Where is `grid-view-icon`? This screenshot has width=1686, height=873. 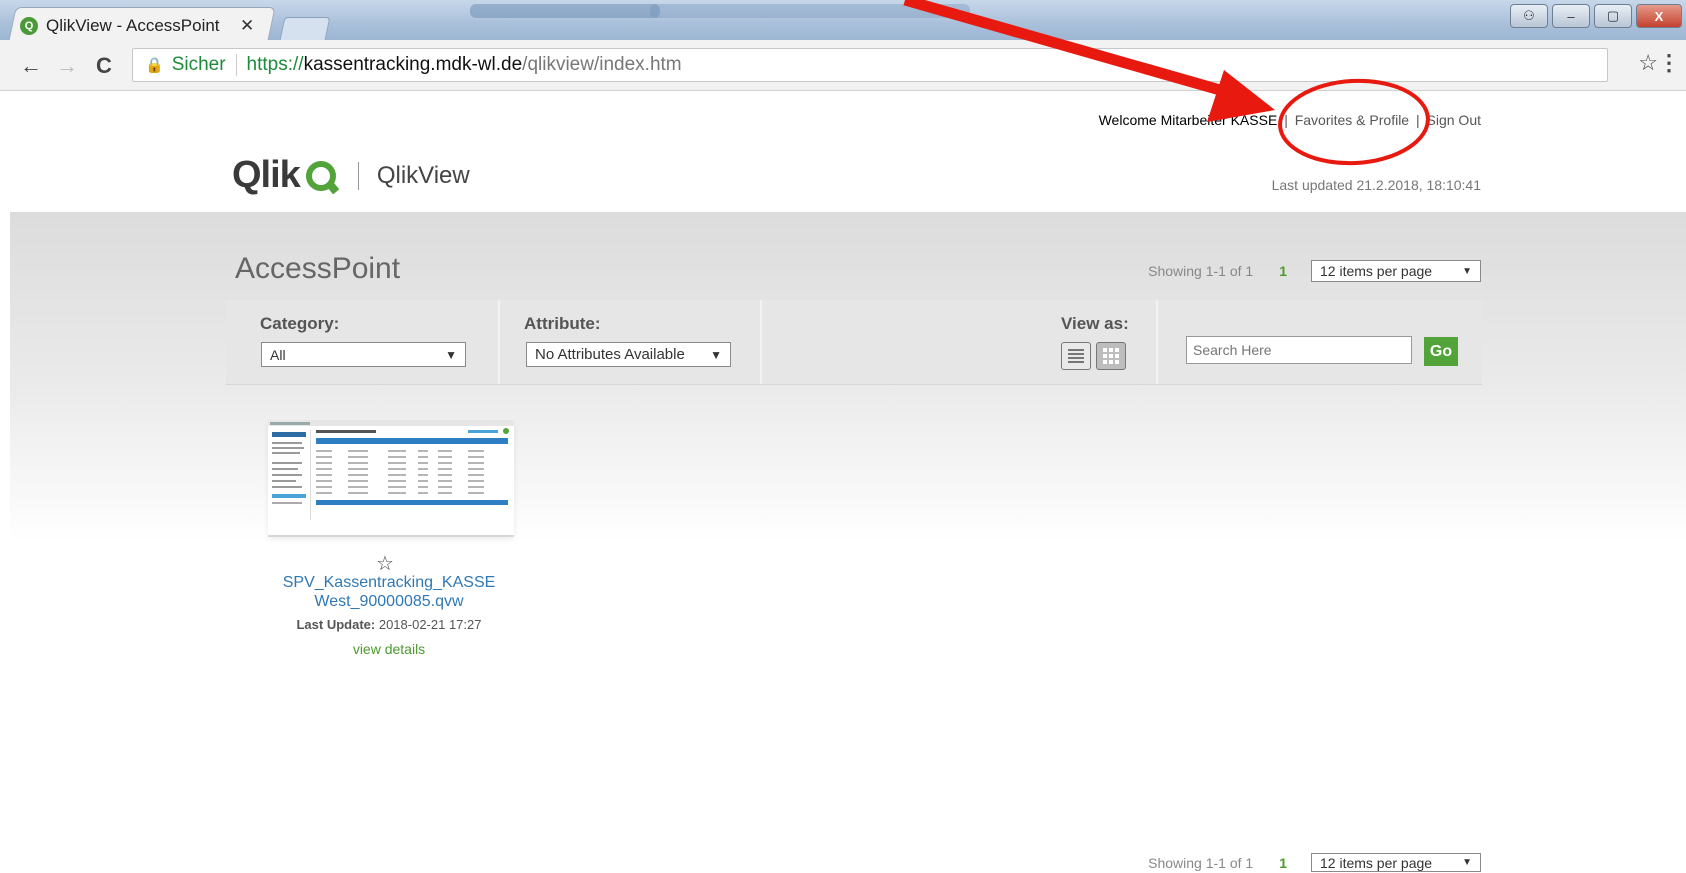
grid-view-icon is located at coordinates (1111, 356).